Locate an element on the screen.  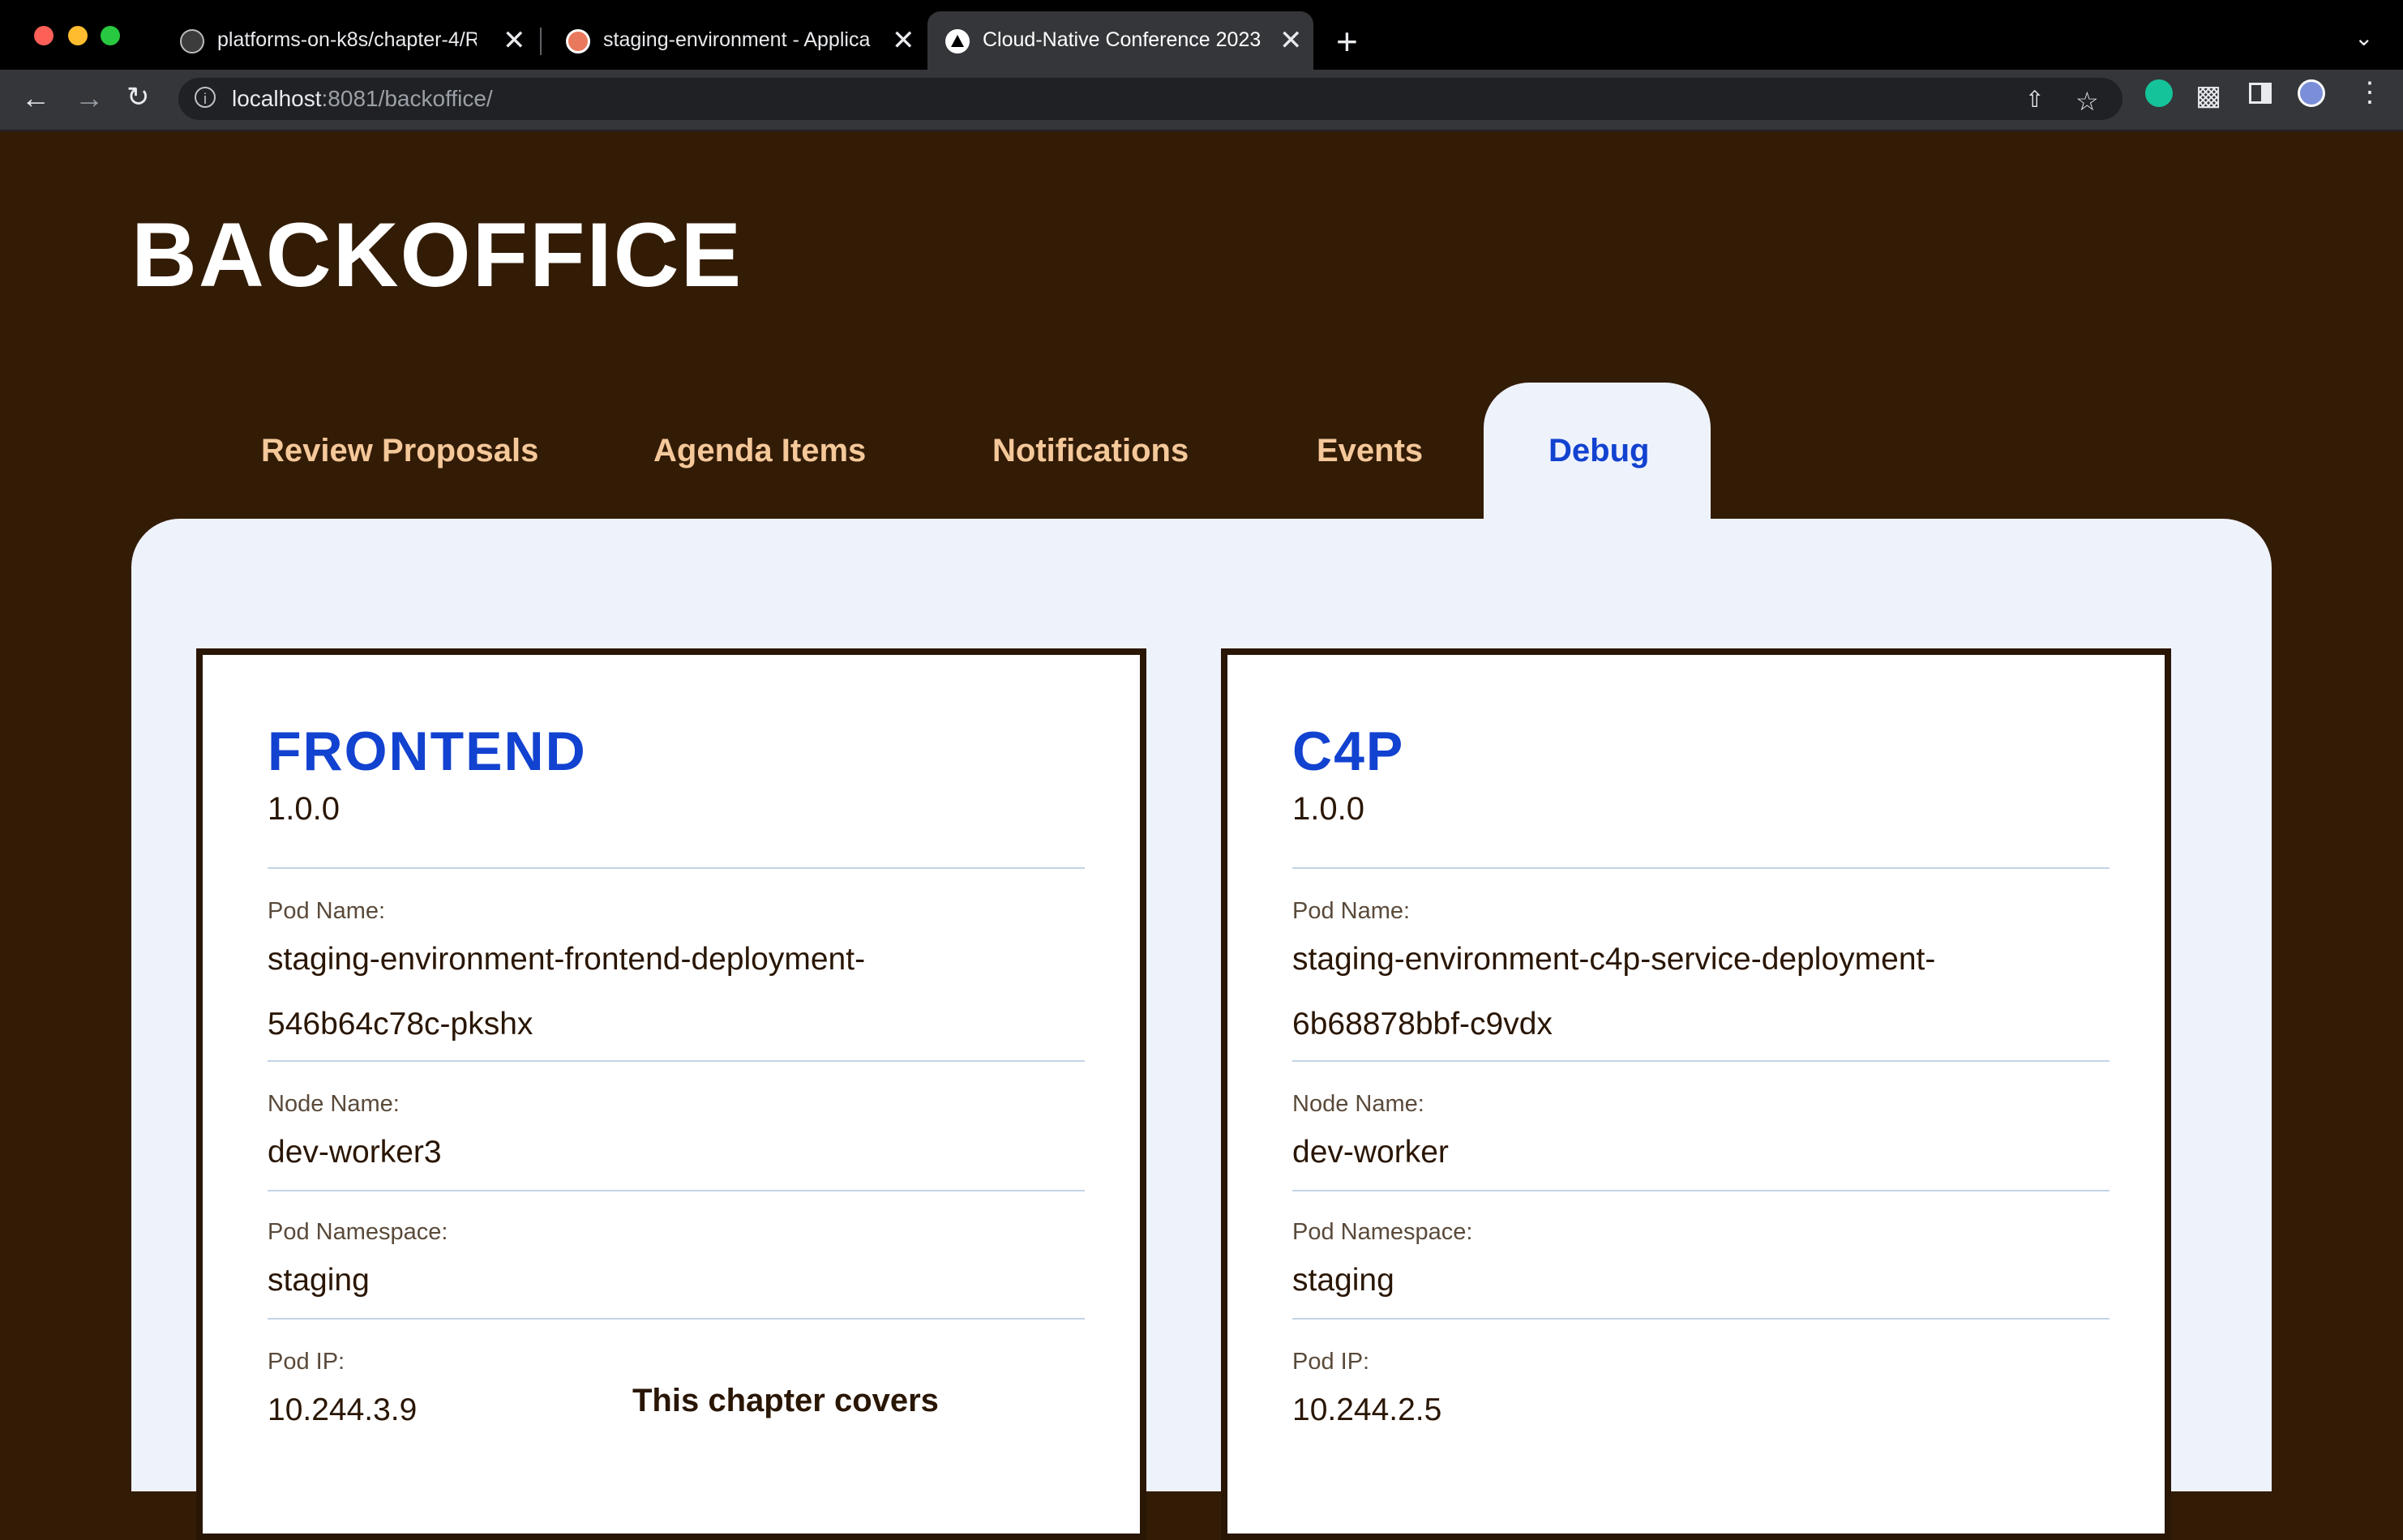
argo-icon is located at coordinates (578, 41).